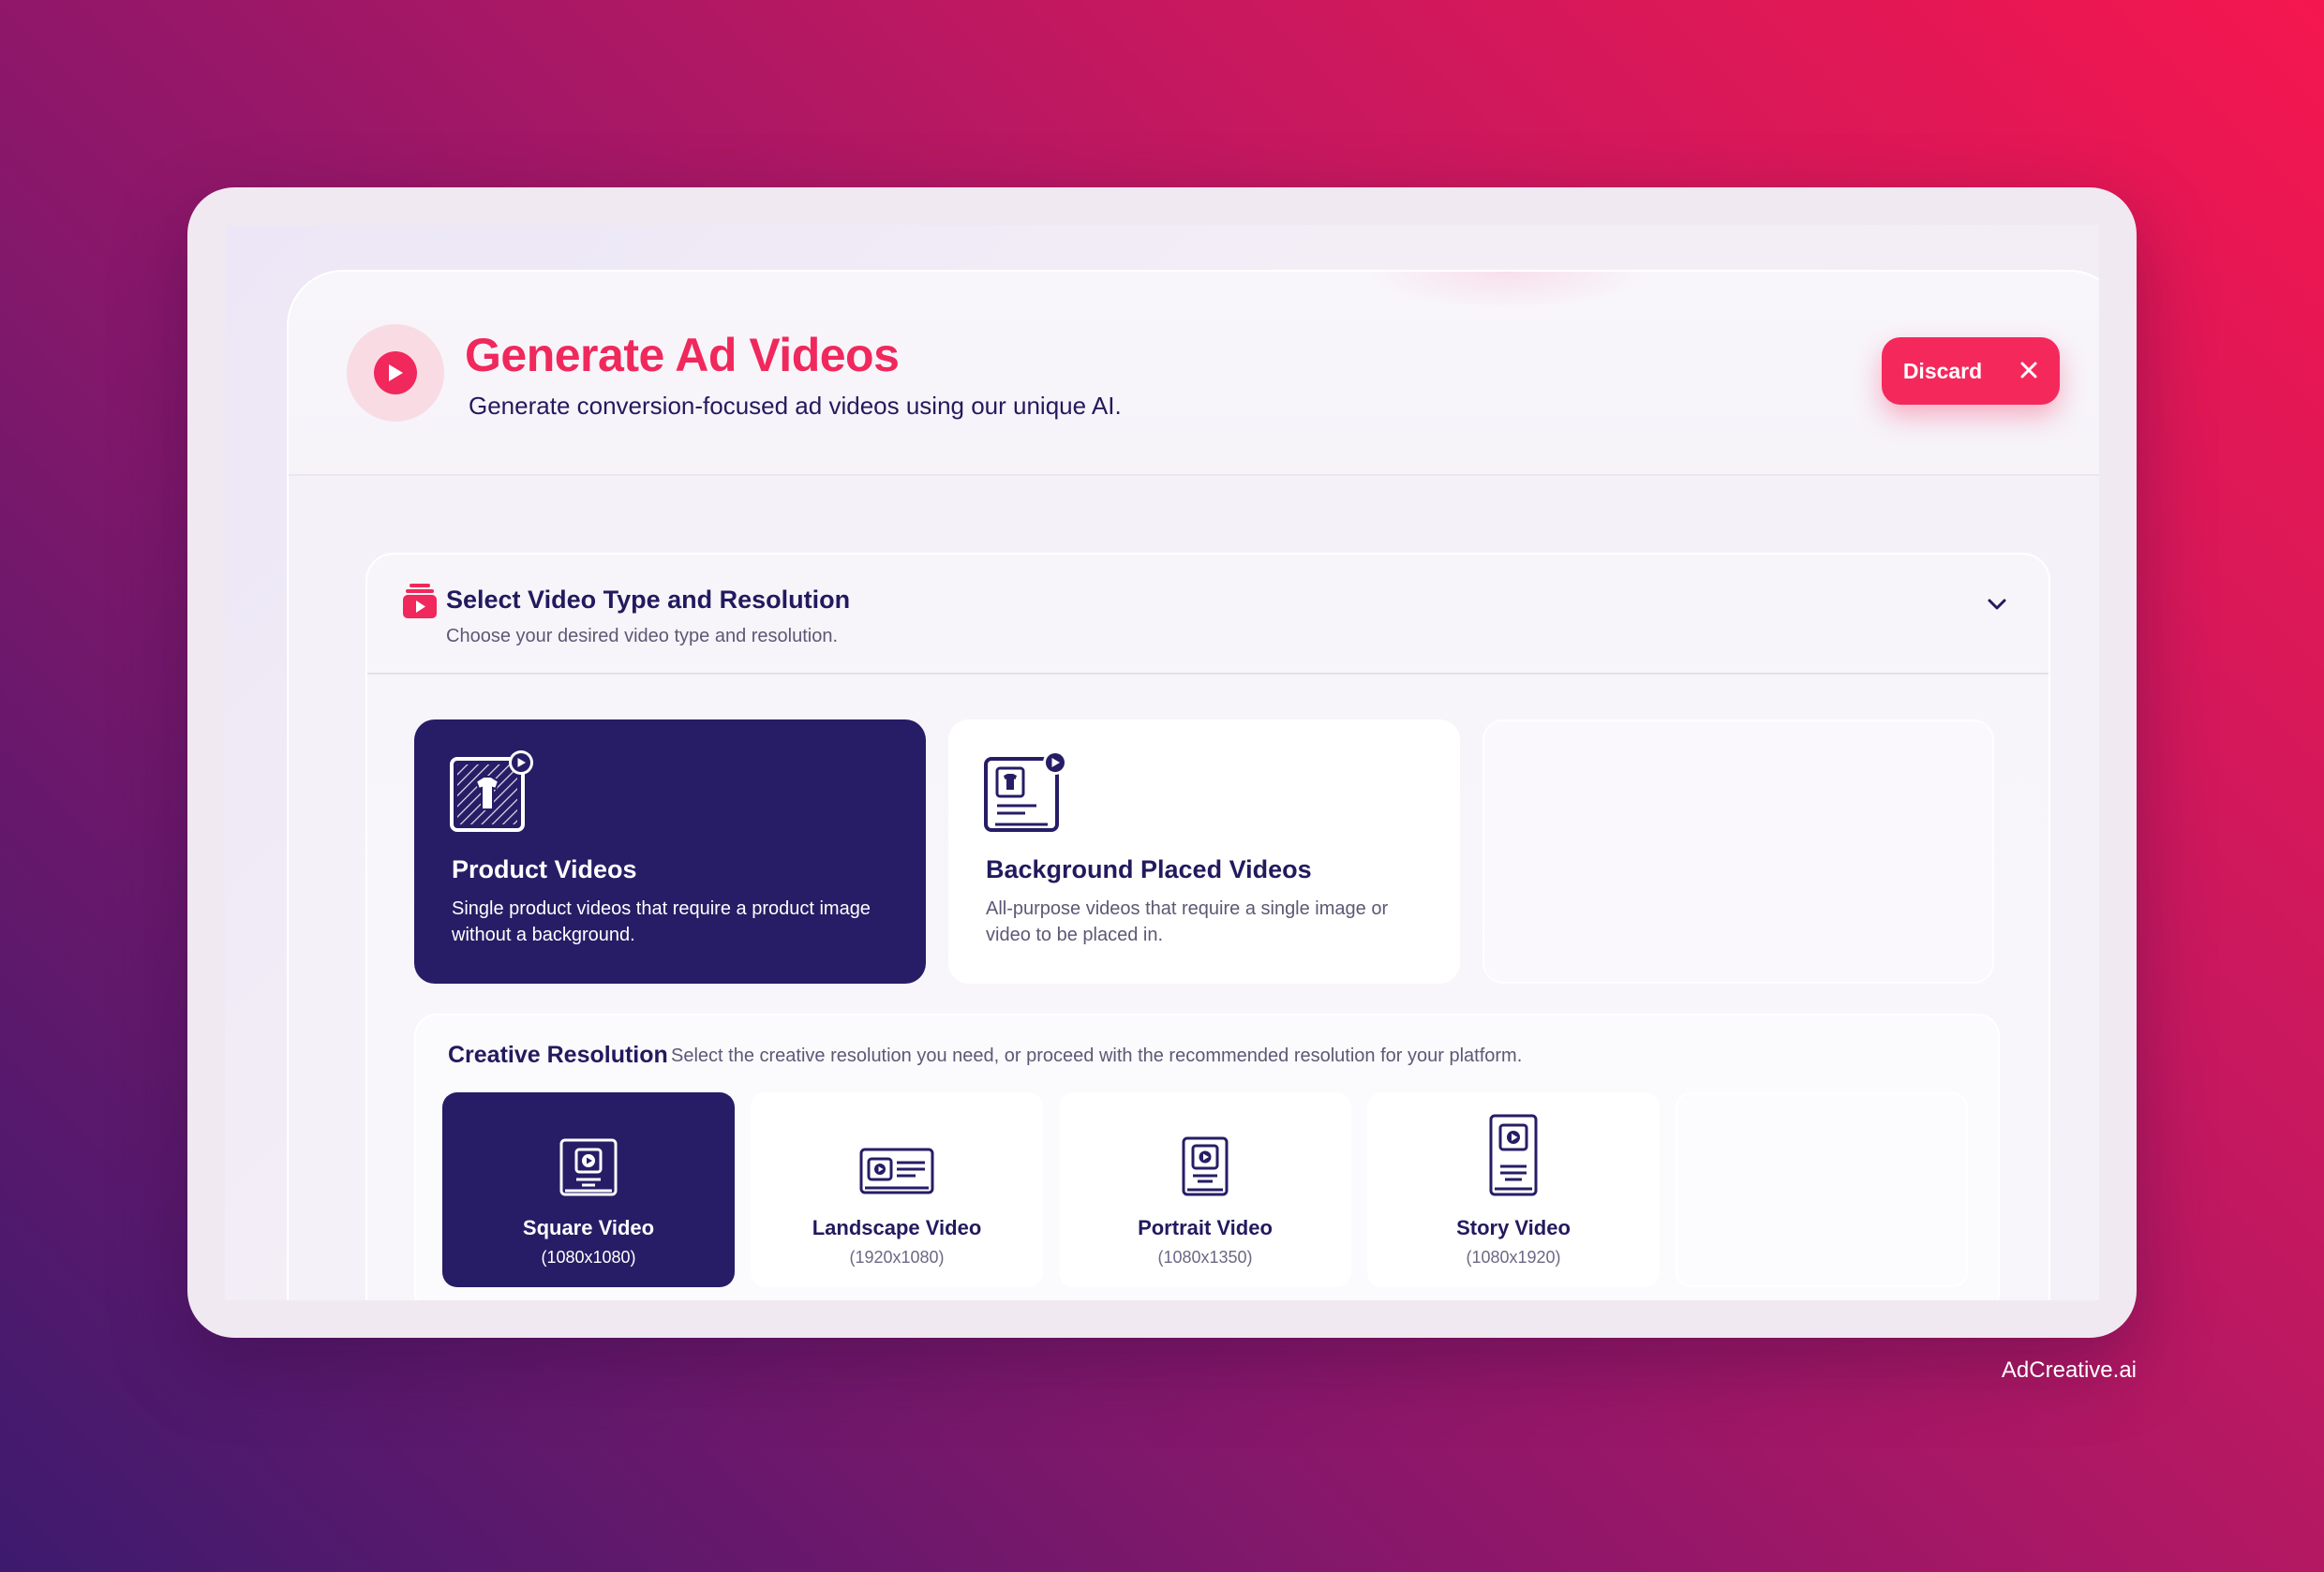 This screenshot has height=1572, width=2324. I want to click on landscape-video-icon, so click(896, 1175).